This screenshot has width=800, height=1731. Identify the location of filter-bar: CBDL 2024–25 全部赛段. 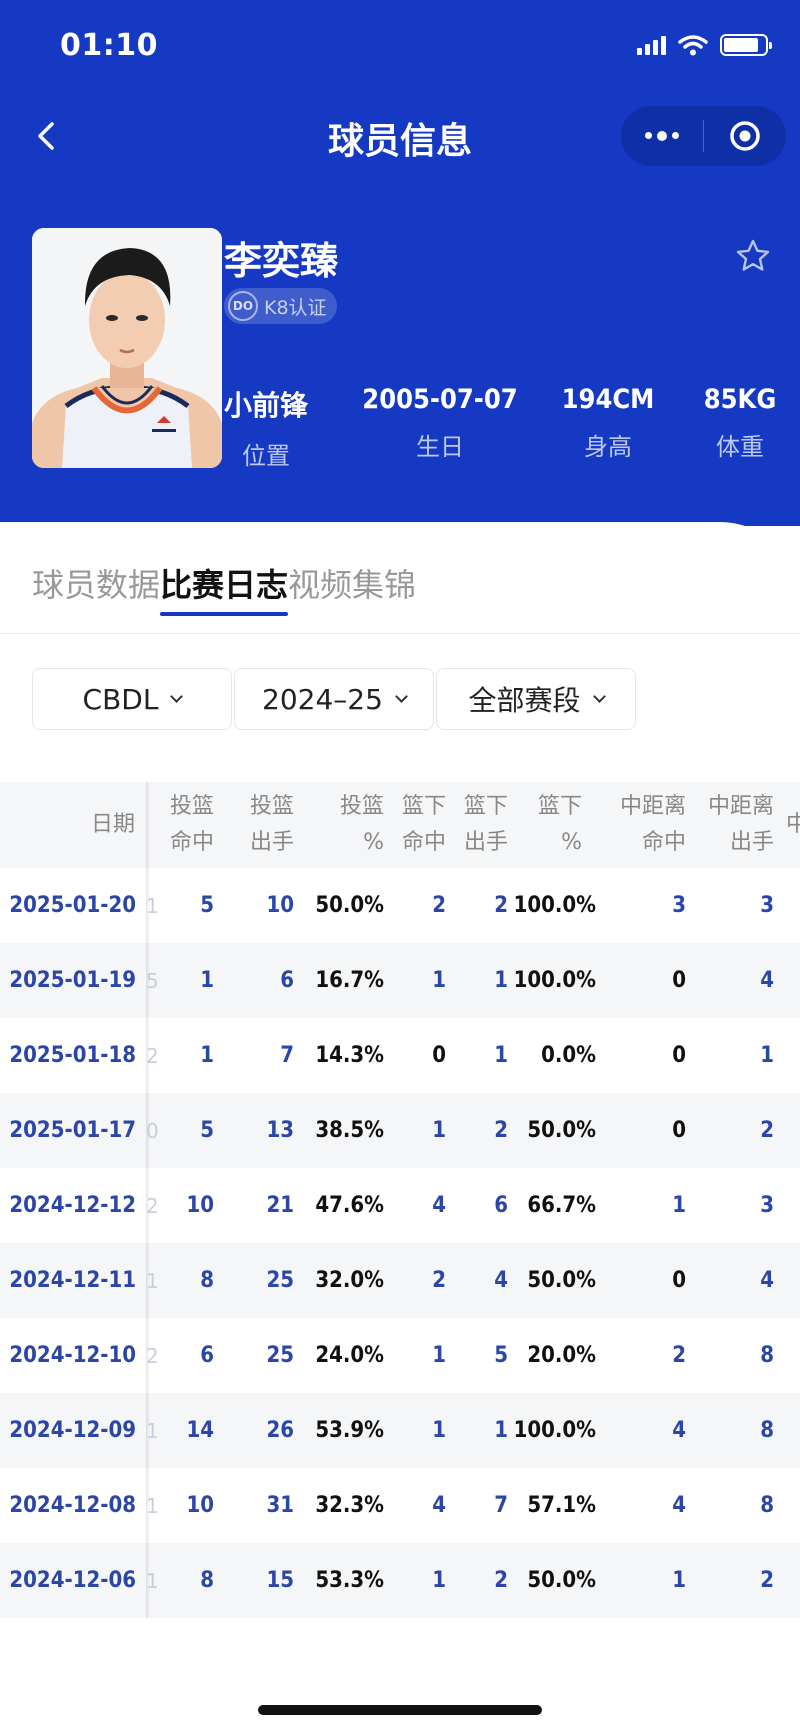
(334, 699).